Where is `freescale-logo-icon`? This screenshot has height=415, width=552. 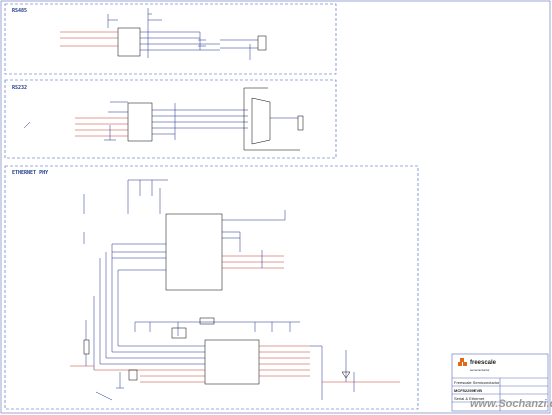
freescale-logo-icon is located at coordinates (462, 362).